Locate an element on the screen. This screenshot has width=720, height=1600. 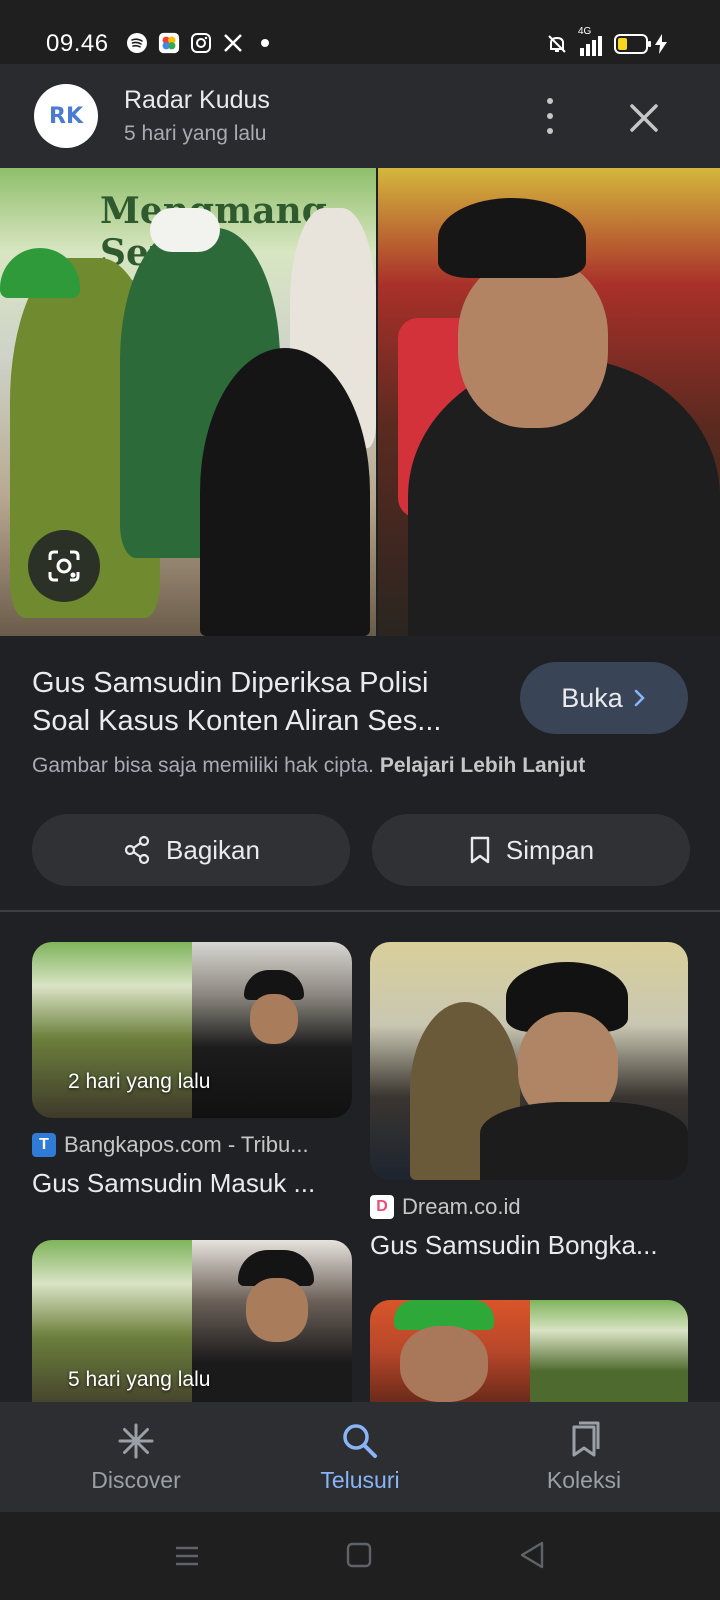
result-date-badge: 5 hari yang lalu is located at coordinates (139, 1379).